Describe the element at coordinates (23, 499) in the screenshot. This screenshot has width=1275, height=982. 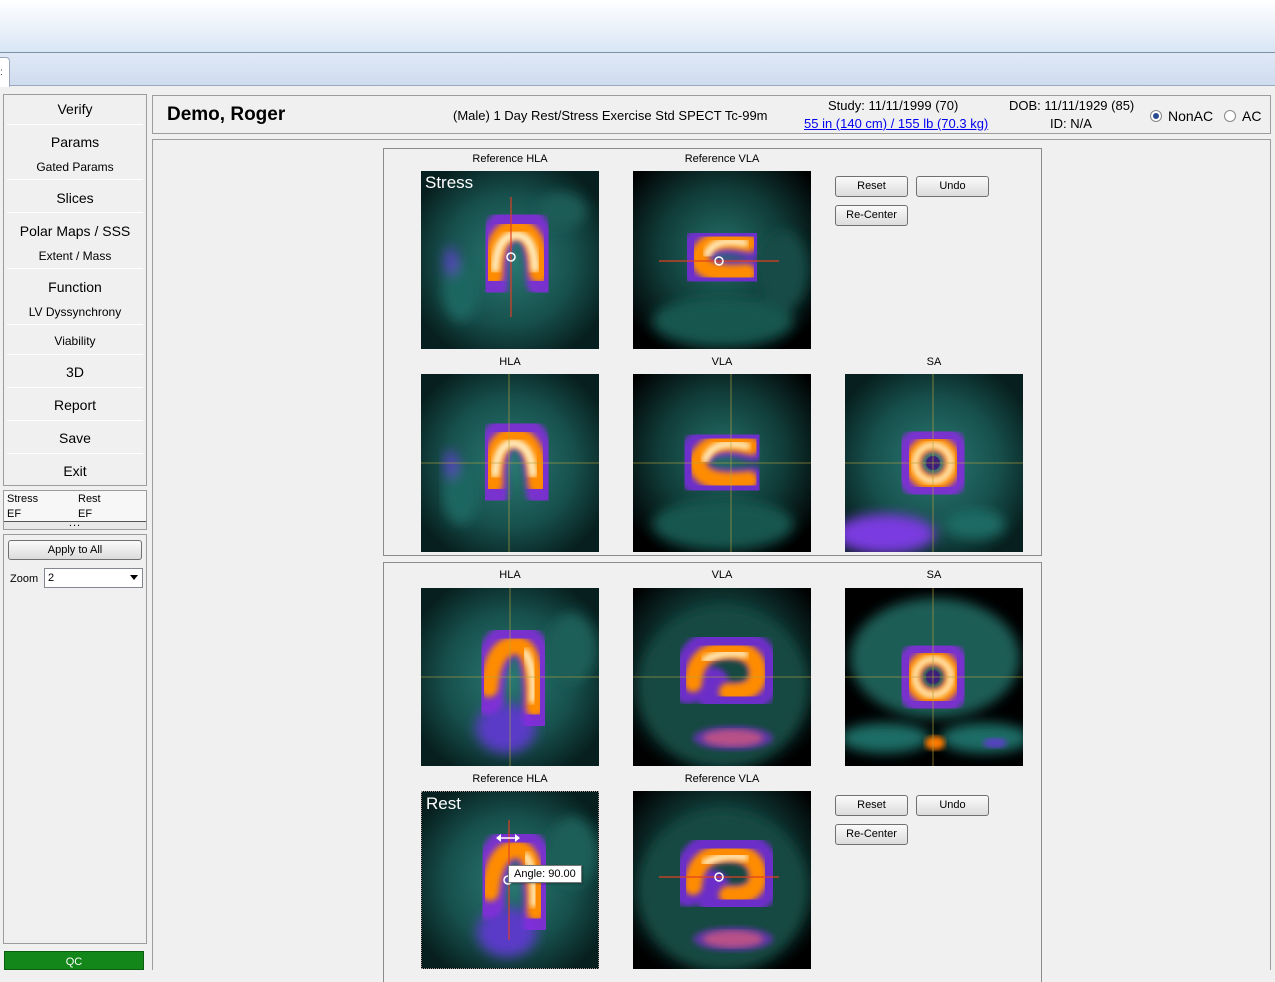
I see `stress-ef-label: Stress` at that location.